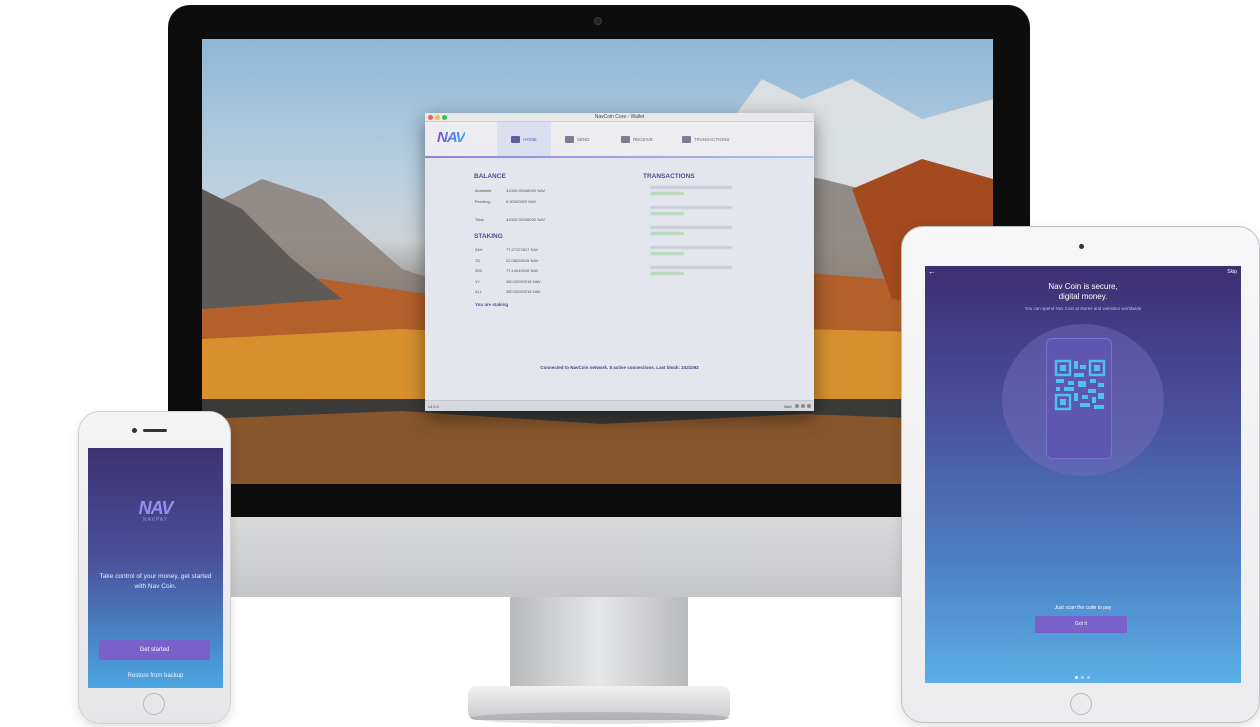  I want to click on window-title: NavCoin Core - Wallet, so click(619, 117).